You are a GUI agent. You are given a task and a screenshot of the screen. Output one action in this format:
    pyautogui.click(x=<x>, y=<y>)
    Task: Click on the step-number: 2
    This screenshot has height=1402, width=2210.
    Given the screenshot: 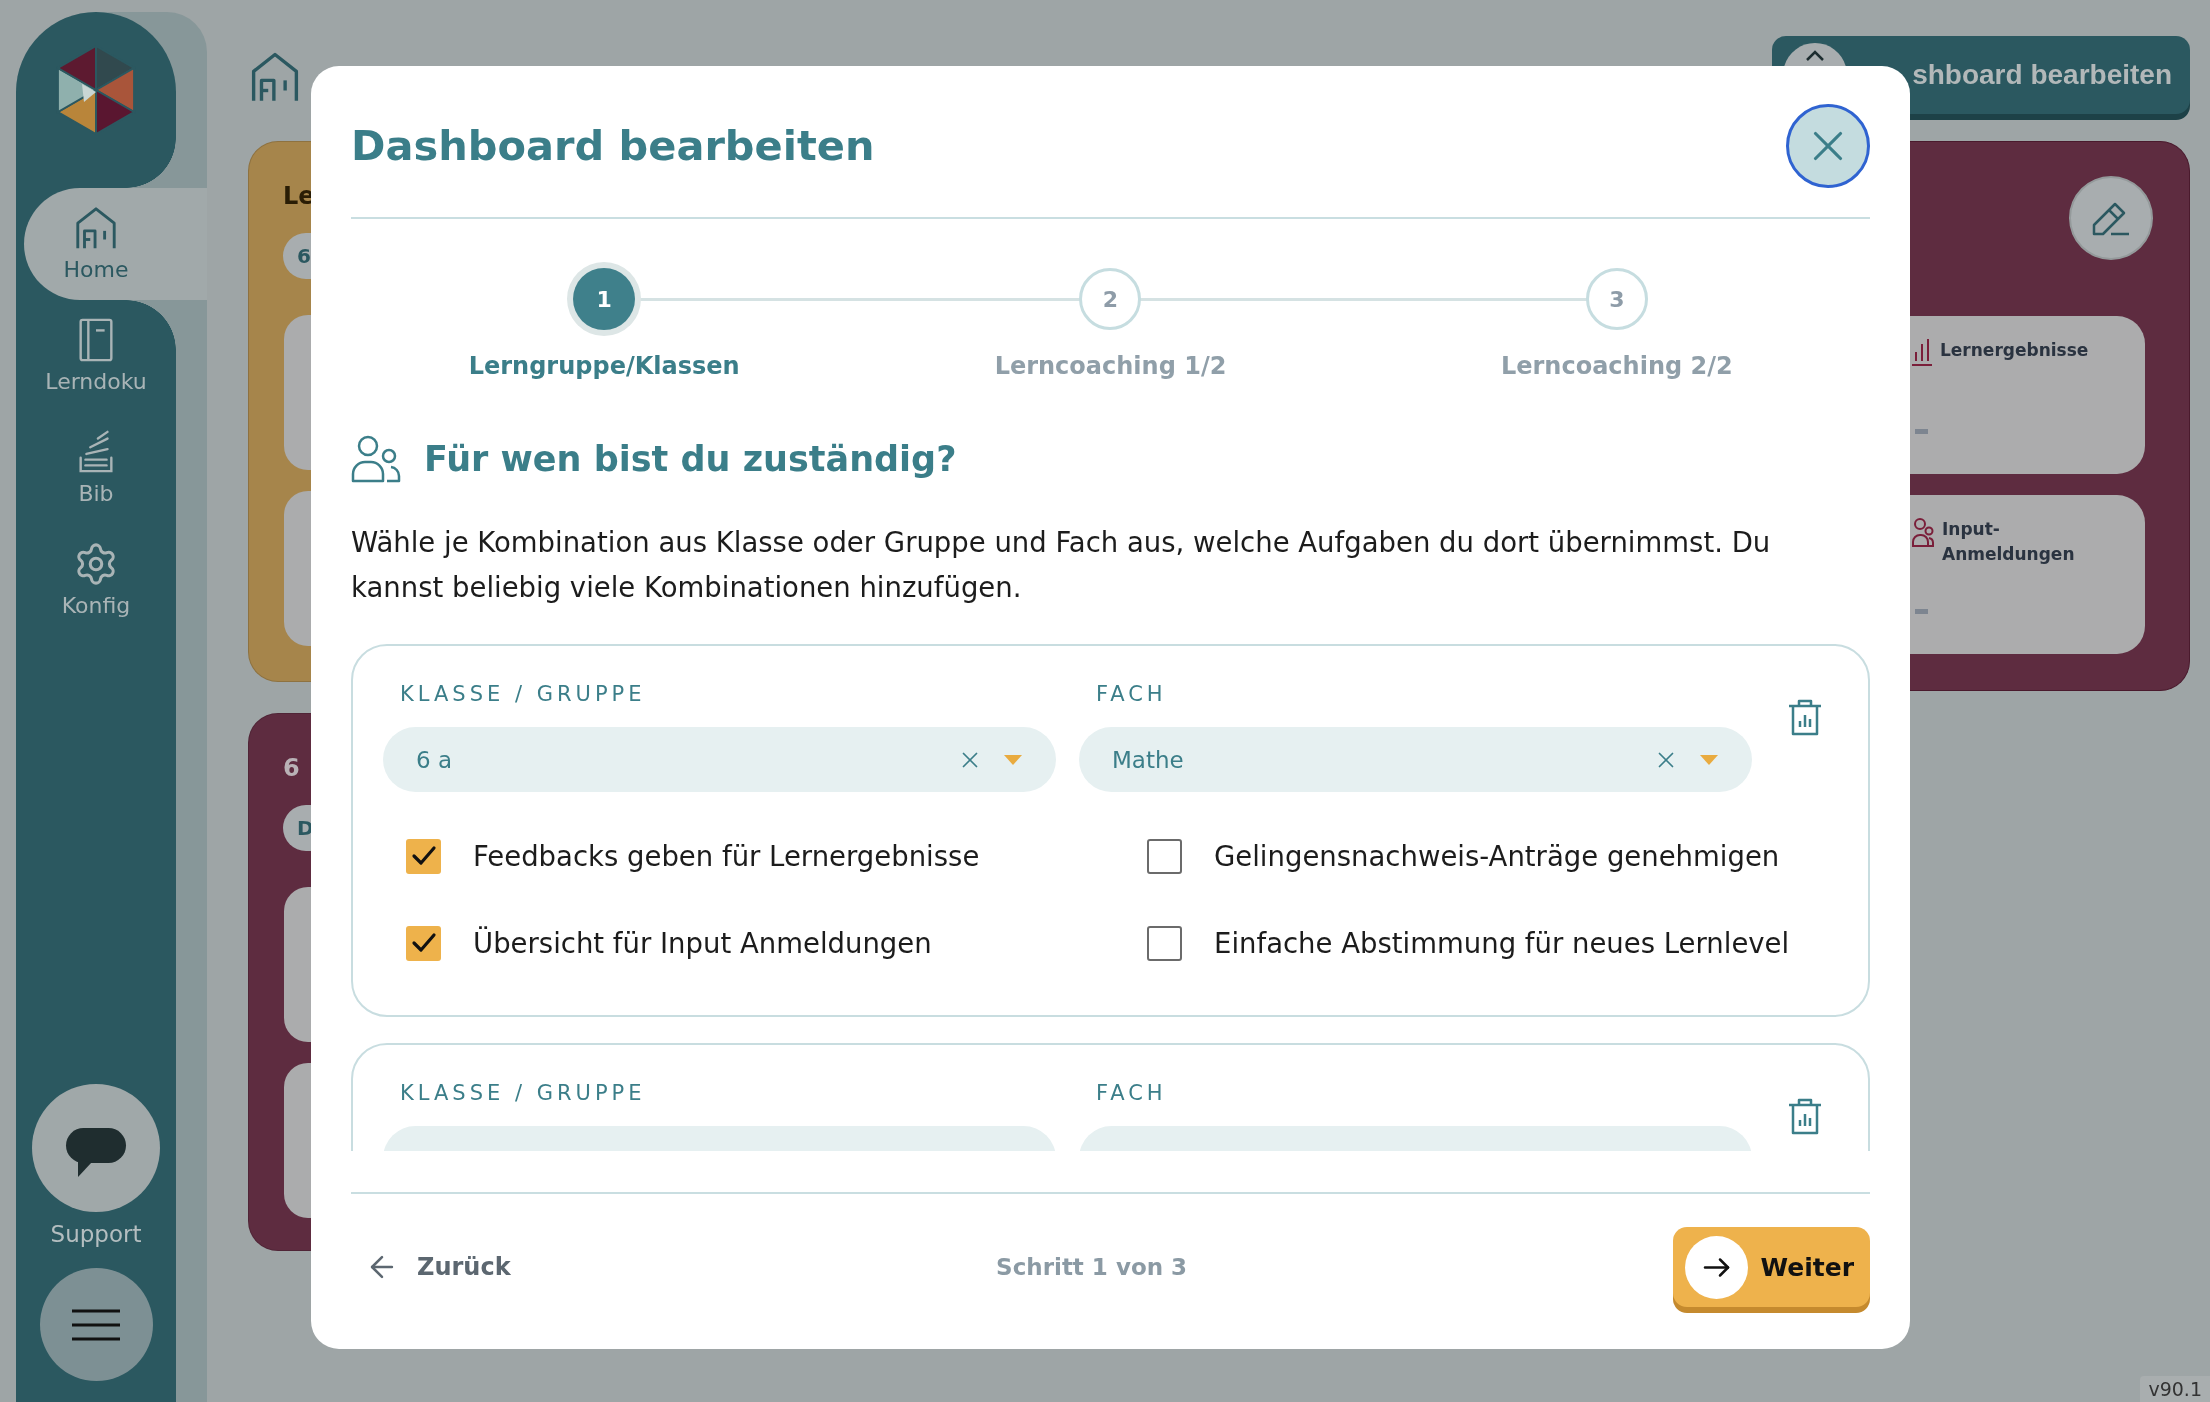 What is the action you would take?
    pyautogui.click(x=1110, y=299)
    